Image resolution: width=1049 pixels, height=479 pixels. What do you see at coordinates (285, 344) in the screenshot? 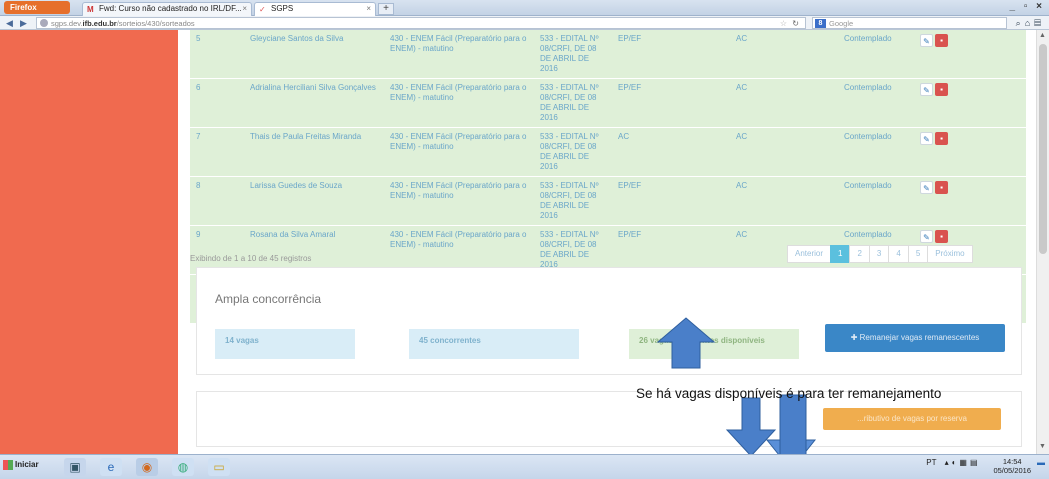
I see `vagas-box: 14 vagas` at bounding box center [285, 344].